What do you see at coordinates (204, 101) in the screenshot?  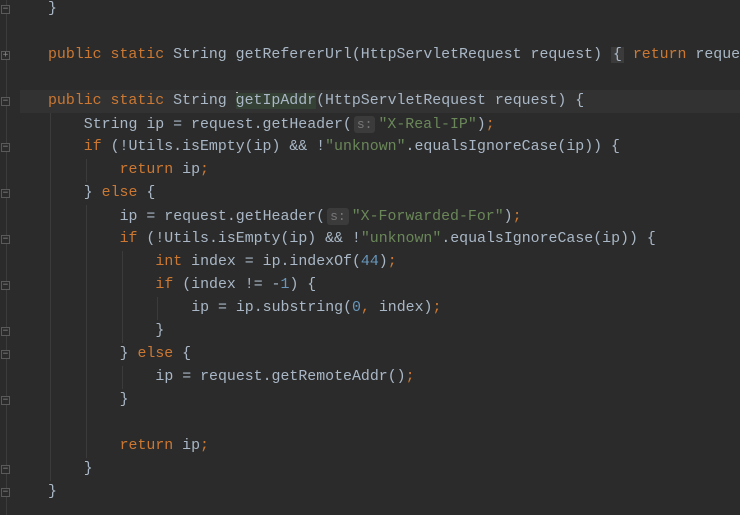 I see `code-token: String` at bounding box center [204, 101].